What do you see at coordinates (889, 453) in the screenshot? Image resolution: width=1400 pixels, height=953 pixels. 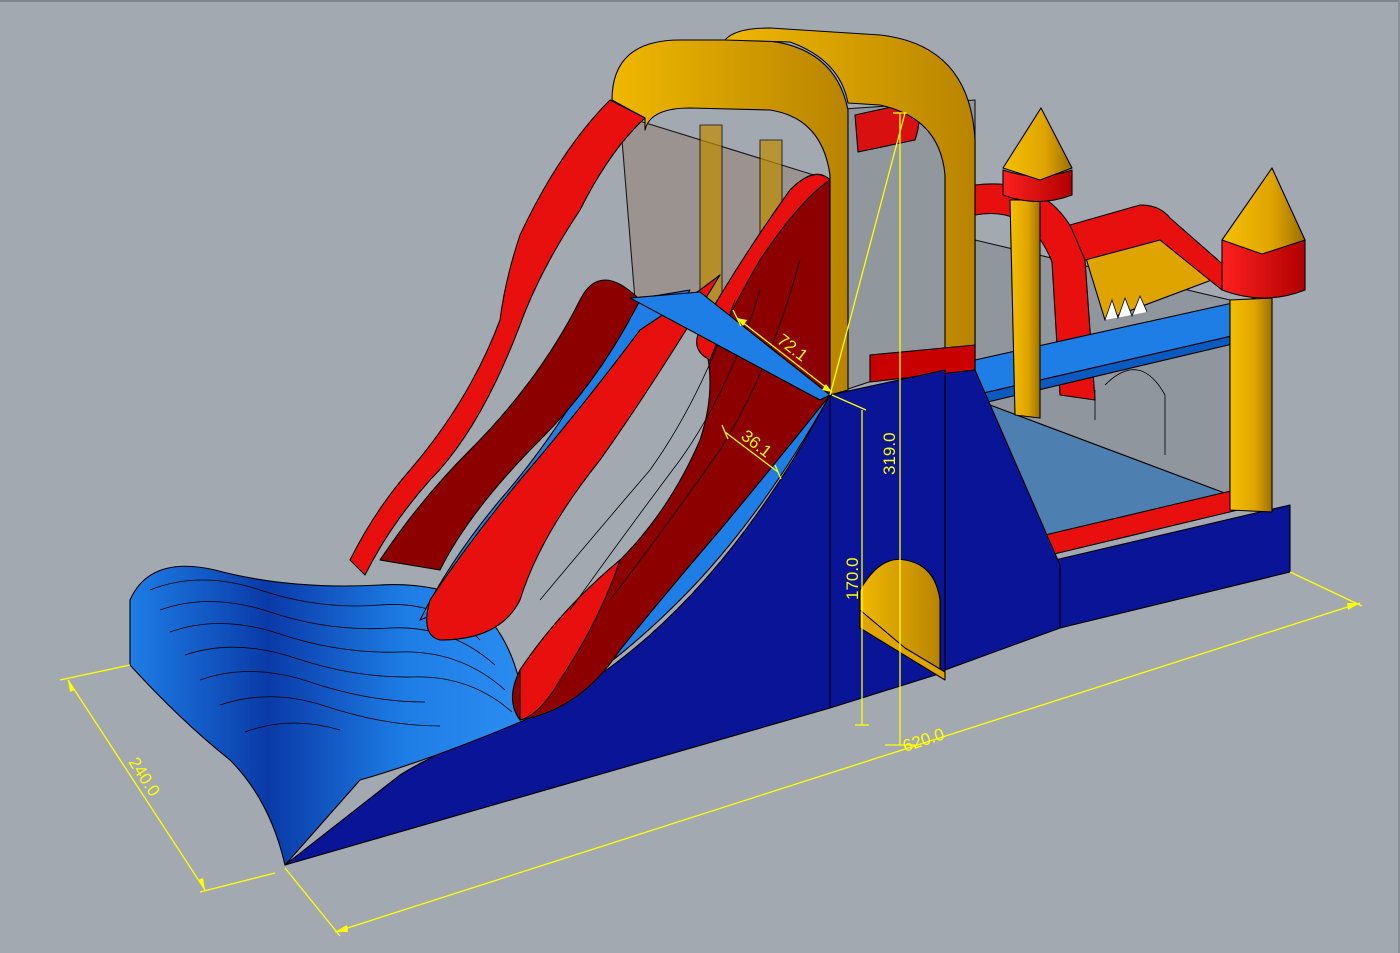 I see `dimension-label-total-height: 319.0` at bounding box center [889, 453].